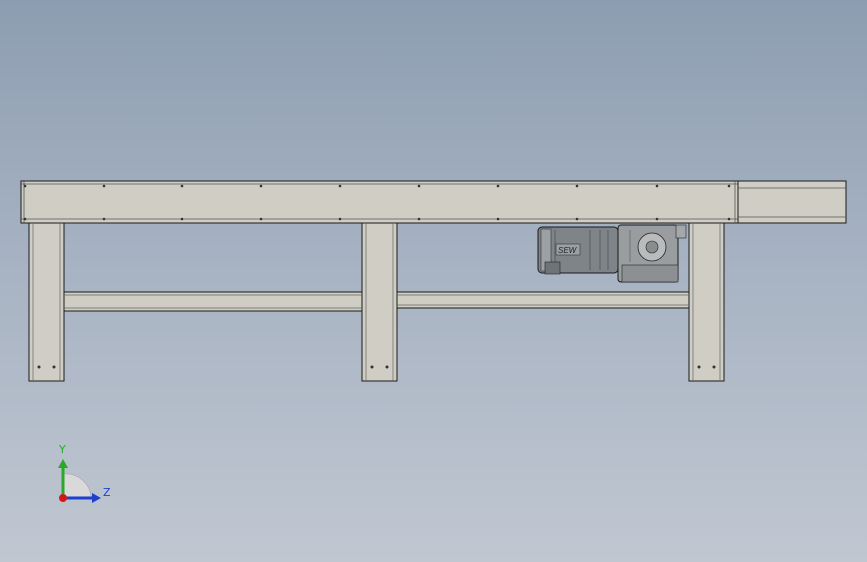 This screenshot has width=867, height=562. What do you see at coordinates (62, 449) in the screenshot?
I see `y-axis-label: Y` at bounding box center [62, 449].